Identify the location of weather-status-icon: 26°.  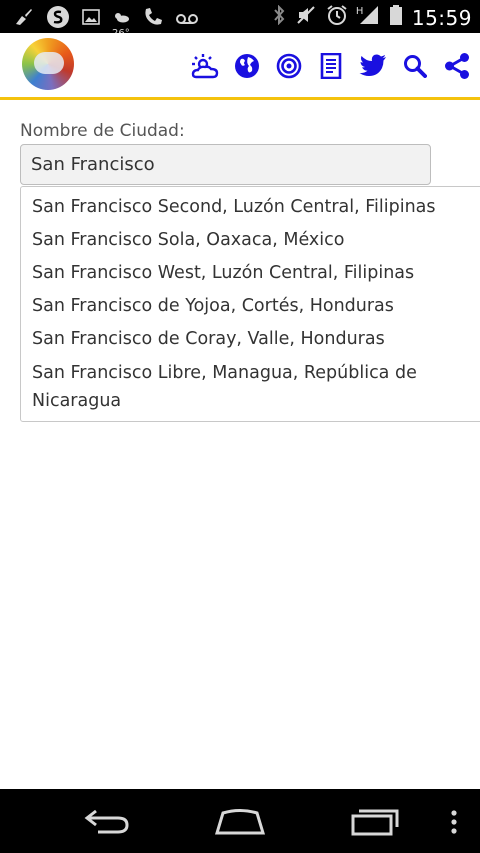
(121, 24).